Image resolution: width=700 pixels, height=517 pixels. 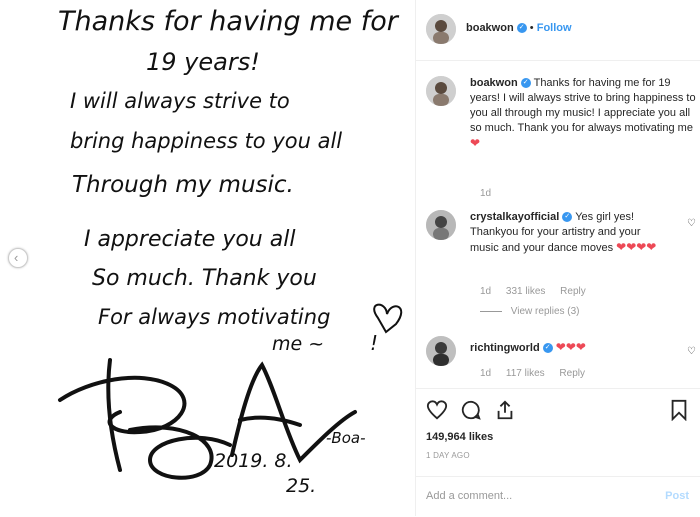 I want to click on post-header: boakwon ✓ • Follow, so click(x=558, y=30).